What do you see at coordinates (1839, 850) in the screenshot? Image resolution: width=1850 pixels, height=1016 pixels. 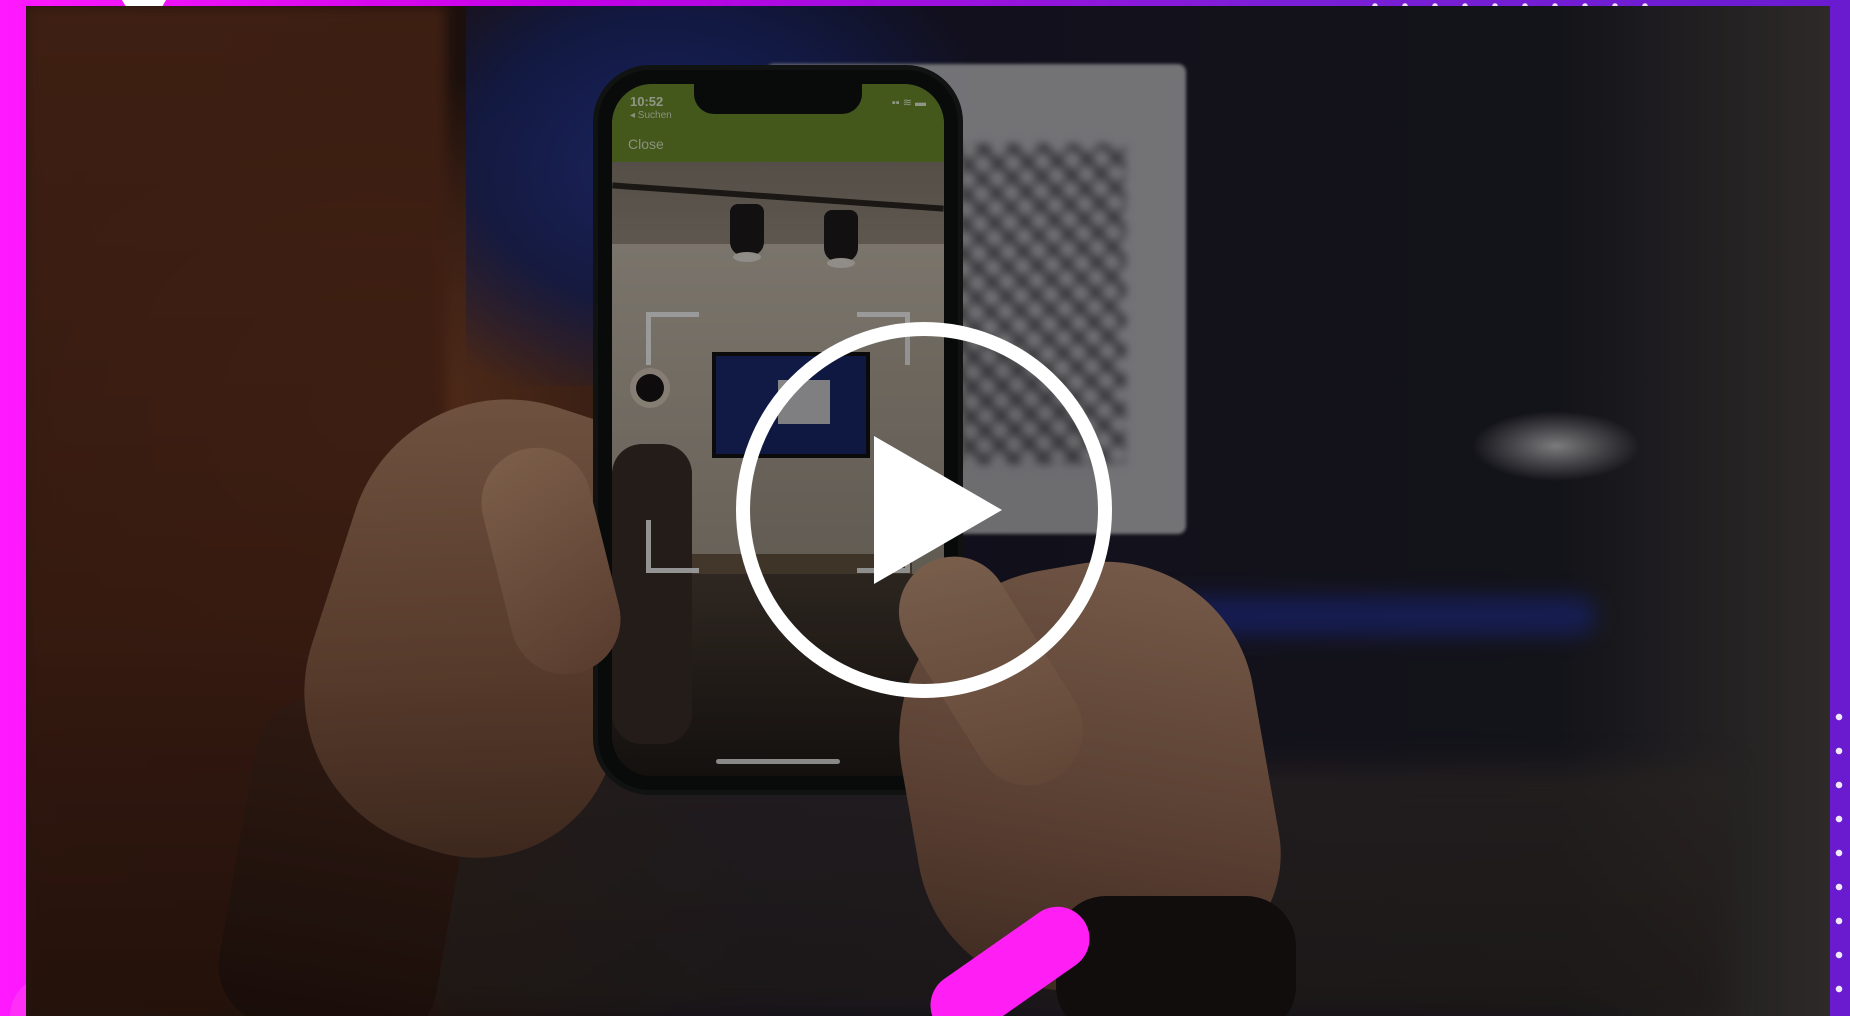 I see `decor-dots-right` at bounding box center [1839, 850].